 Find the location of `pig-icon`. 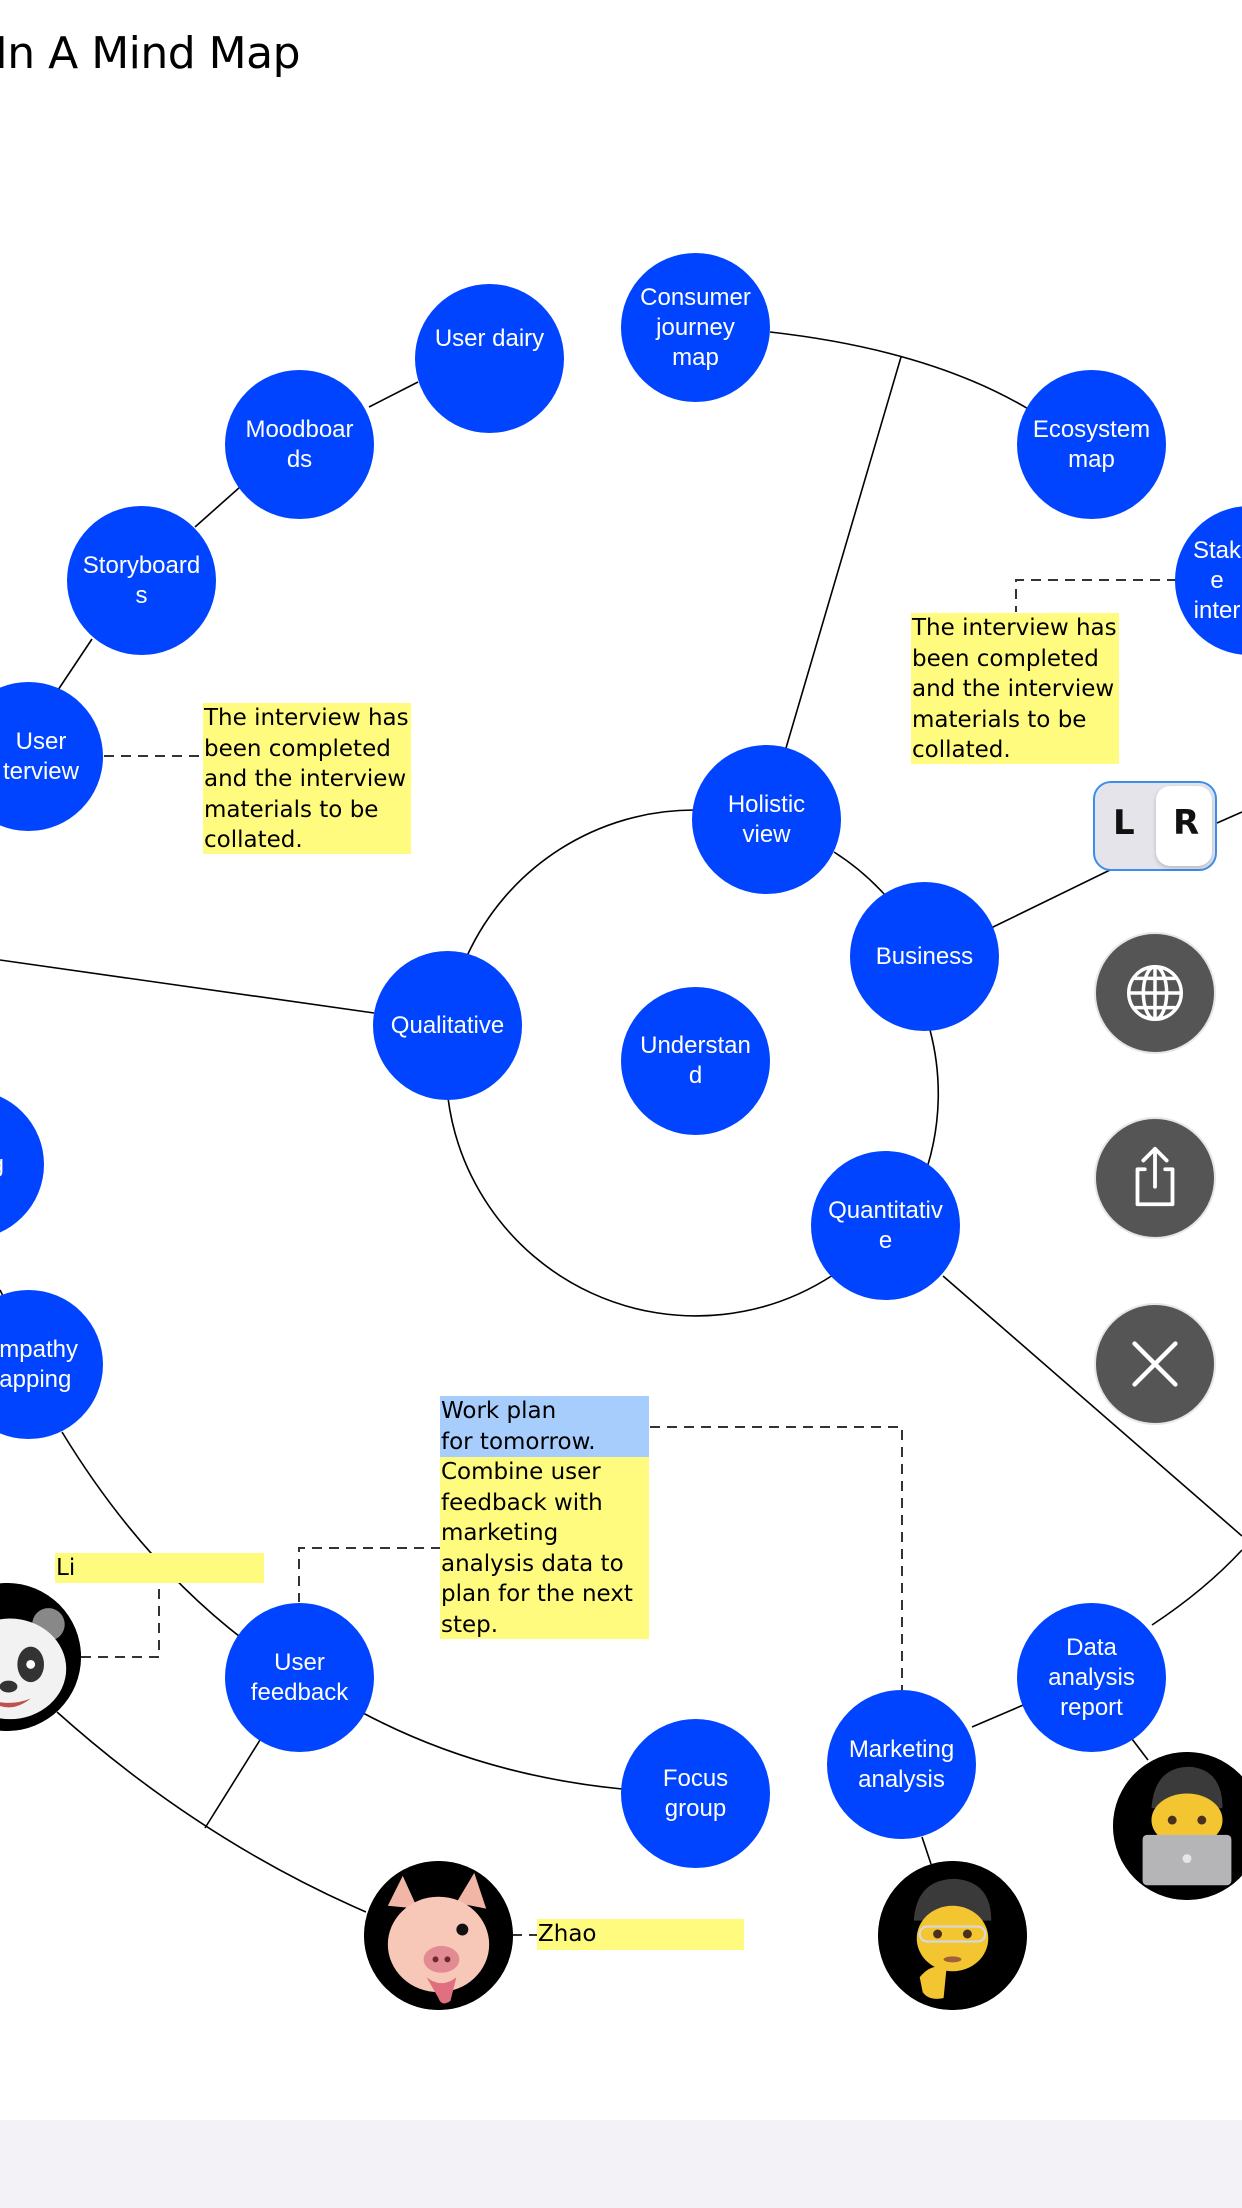

pig-icon is located at coordinates (438, 1935).